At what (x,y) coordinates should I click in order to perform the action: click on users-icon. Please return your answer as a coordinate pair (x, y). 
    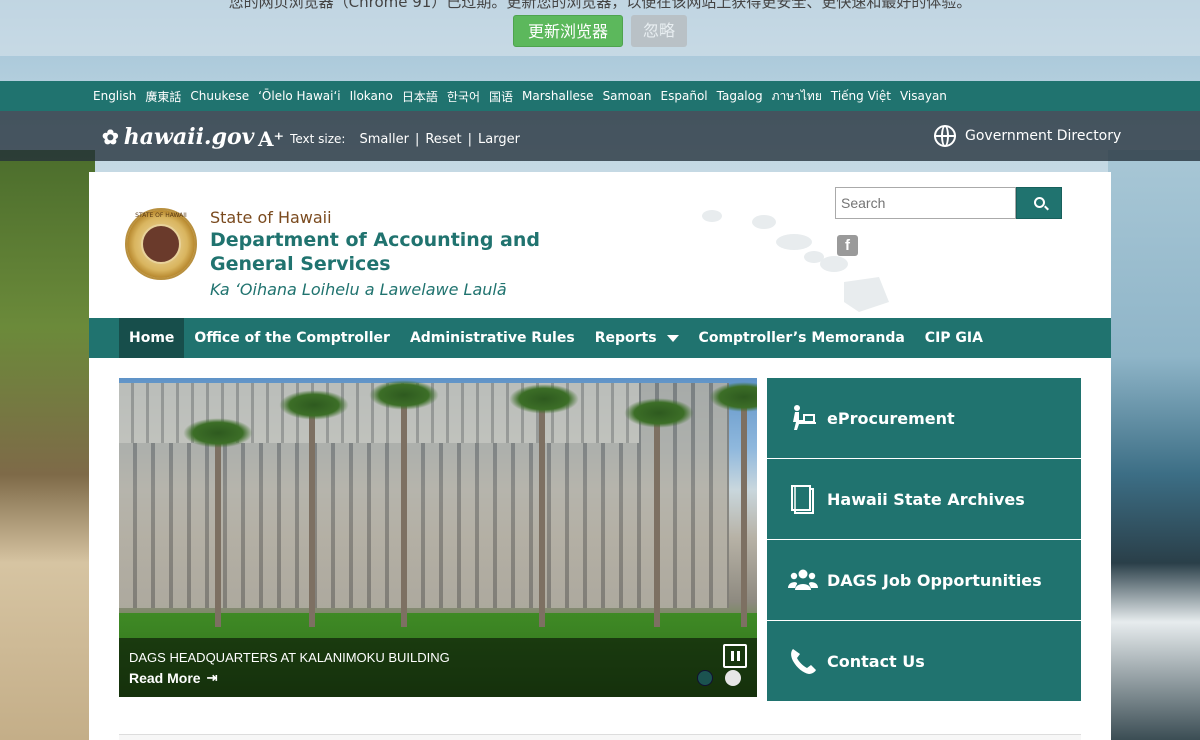
    Looking at the image, I should click on (803, 579).